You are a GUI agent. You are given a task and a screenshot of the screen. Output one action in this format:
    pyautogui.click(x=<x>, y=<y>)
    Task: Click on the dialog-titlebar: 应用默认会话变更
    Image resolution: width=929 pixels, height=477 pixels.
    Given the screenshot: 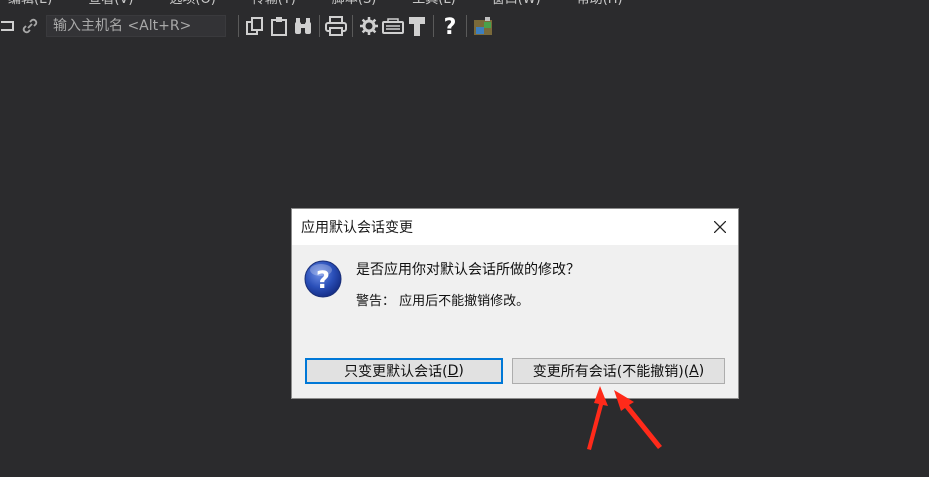 What is the action you would take?
    pyautogui.click(x=515, y=227)
    